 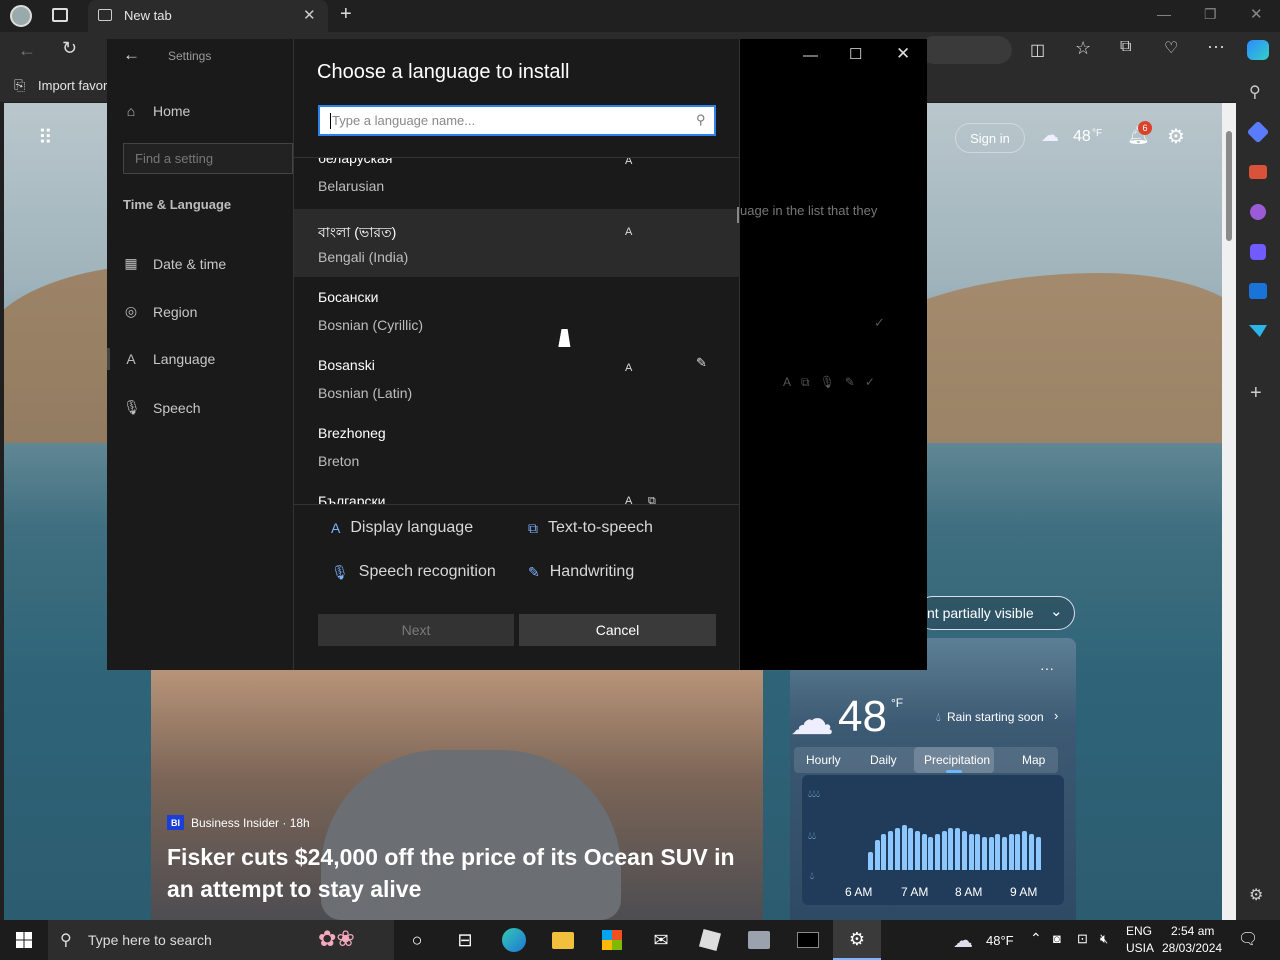 I want to click on restore-icon: ❐, so click(x=1210, y=14).